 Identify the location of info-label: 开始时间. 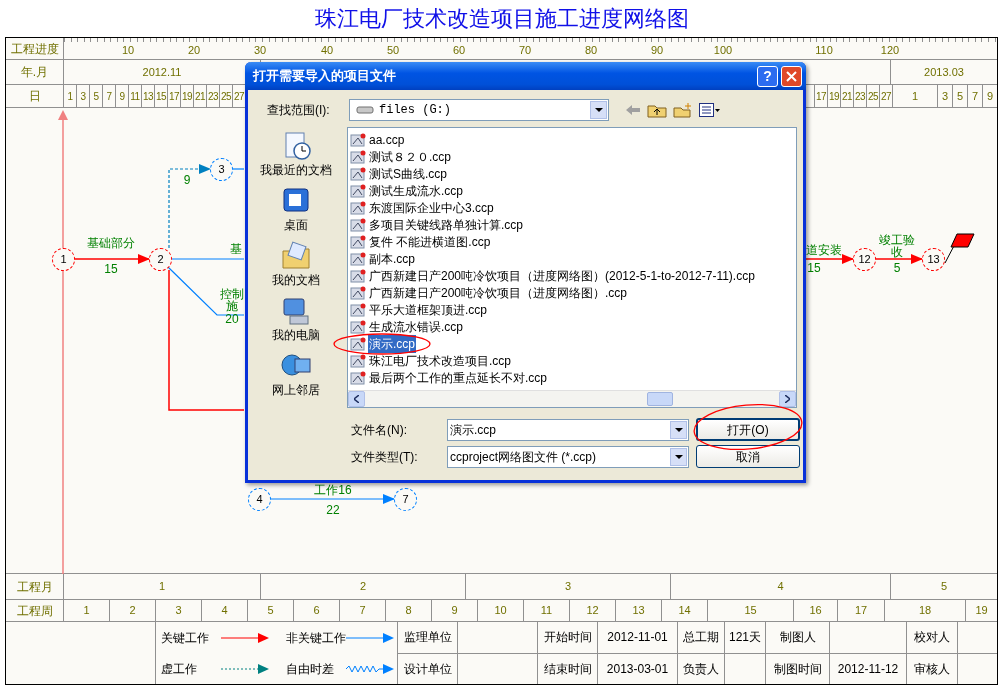
(568, 637).